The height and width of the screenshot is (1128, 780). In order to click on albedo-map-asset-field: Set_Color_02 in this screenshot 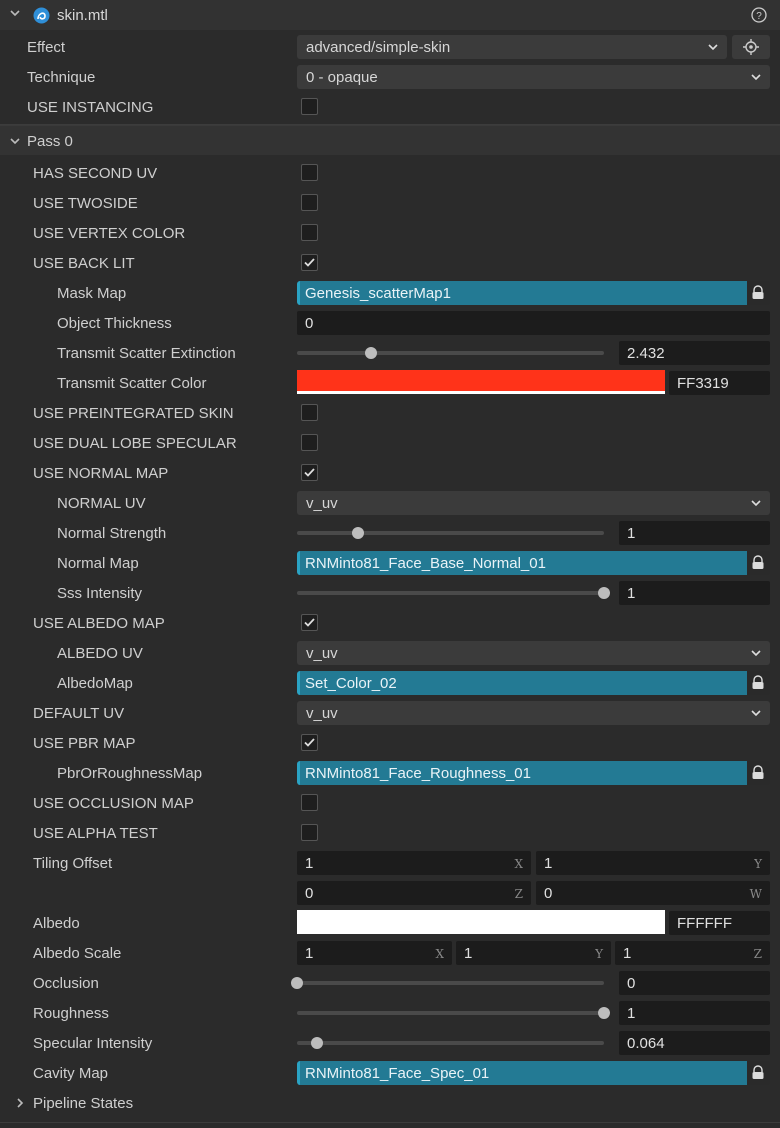, I will do `click(533, 683)`.